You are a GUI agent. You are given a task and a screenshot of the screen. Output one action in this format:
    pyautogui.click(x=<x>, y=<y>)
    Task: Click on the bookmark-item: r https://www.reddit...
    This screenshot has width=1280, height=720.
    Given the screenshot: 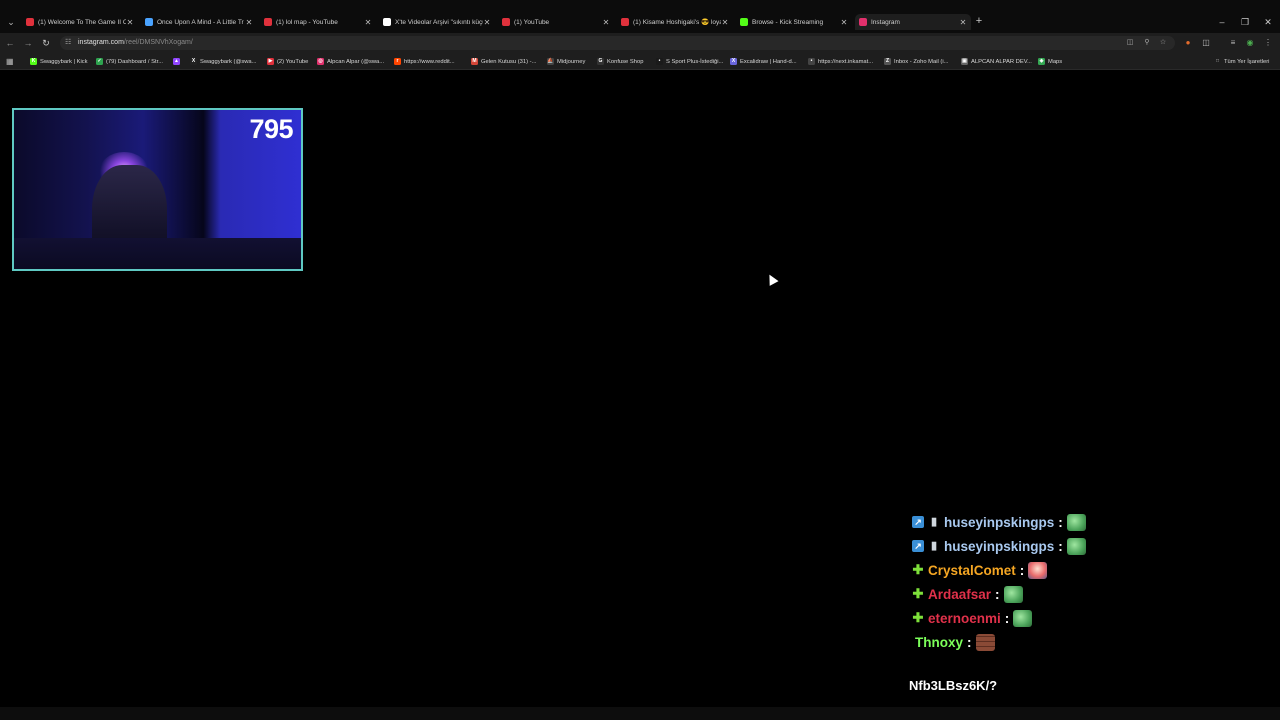 What is the action you would take?
    pyautogui.click(x=424, y=61)
    